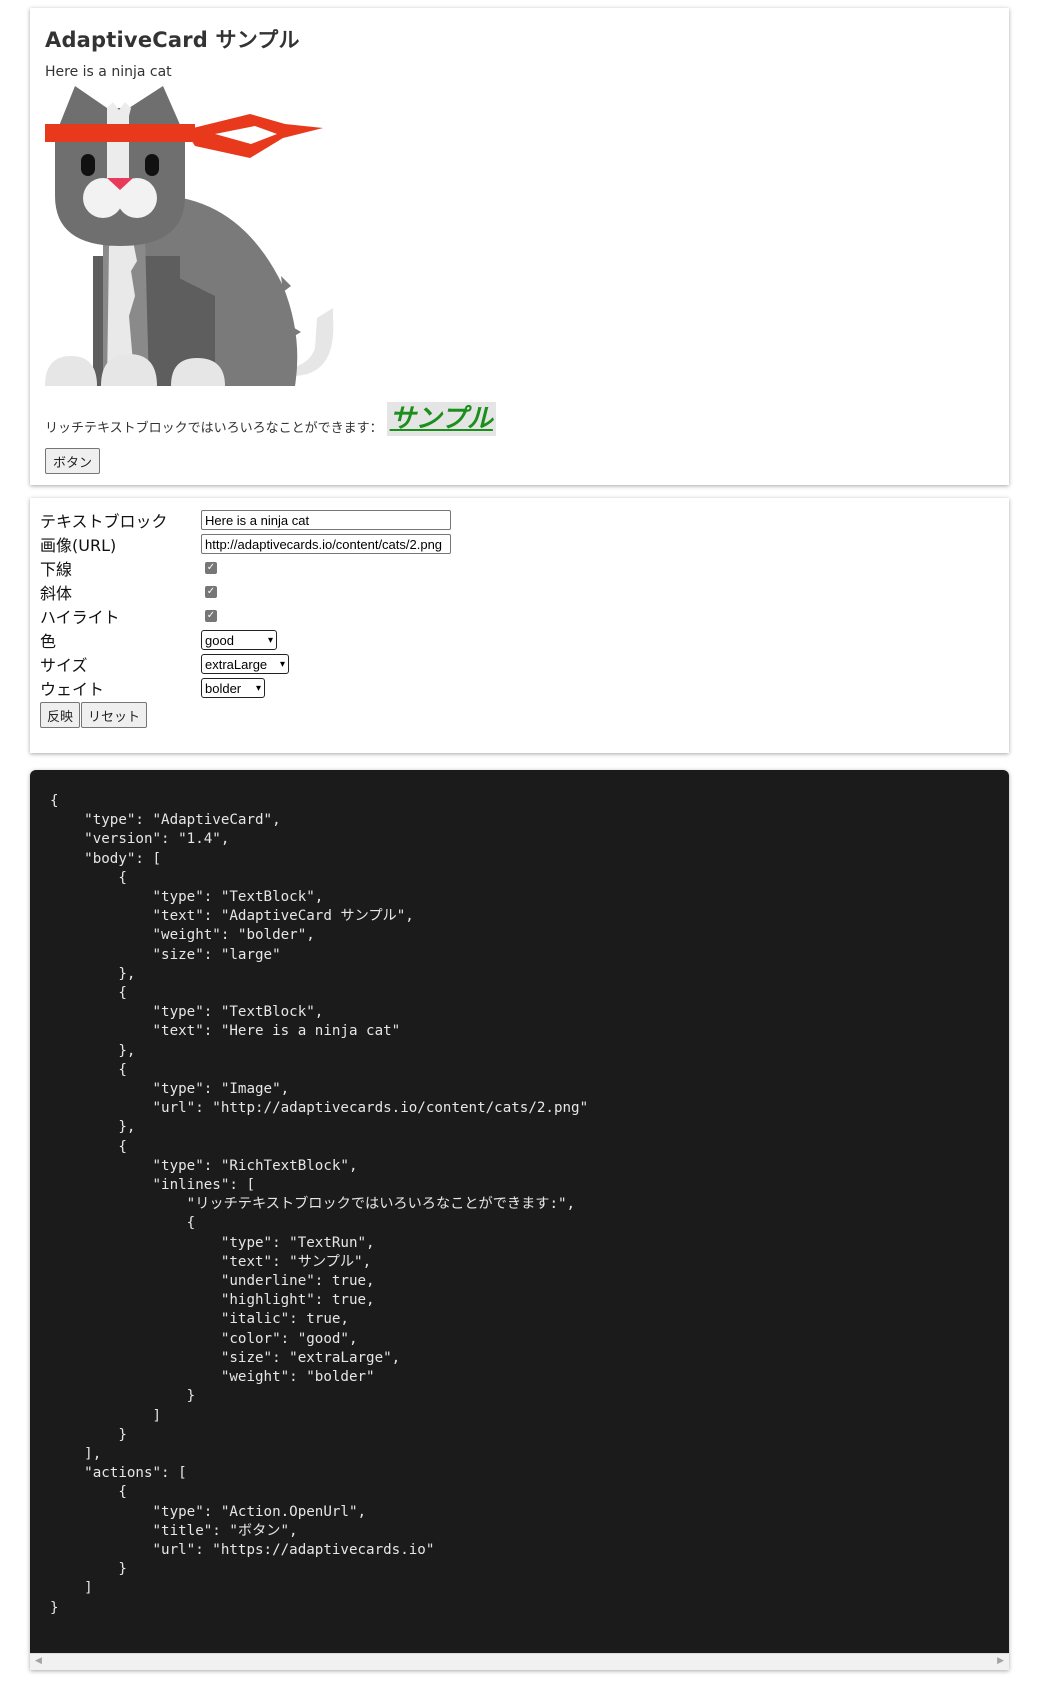 The width and height of the screenshot is (1040, 1688). What do you see at coordinates (172, 40) in the screenshot?
I see `card-title: AdaptiveCard サンプル` at bounding box center [172, 40].